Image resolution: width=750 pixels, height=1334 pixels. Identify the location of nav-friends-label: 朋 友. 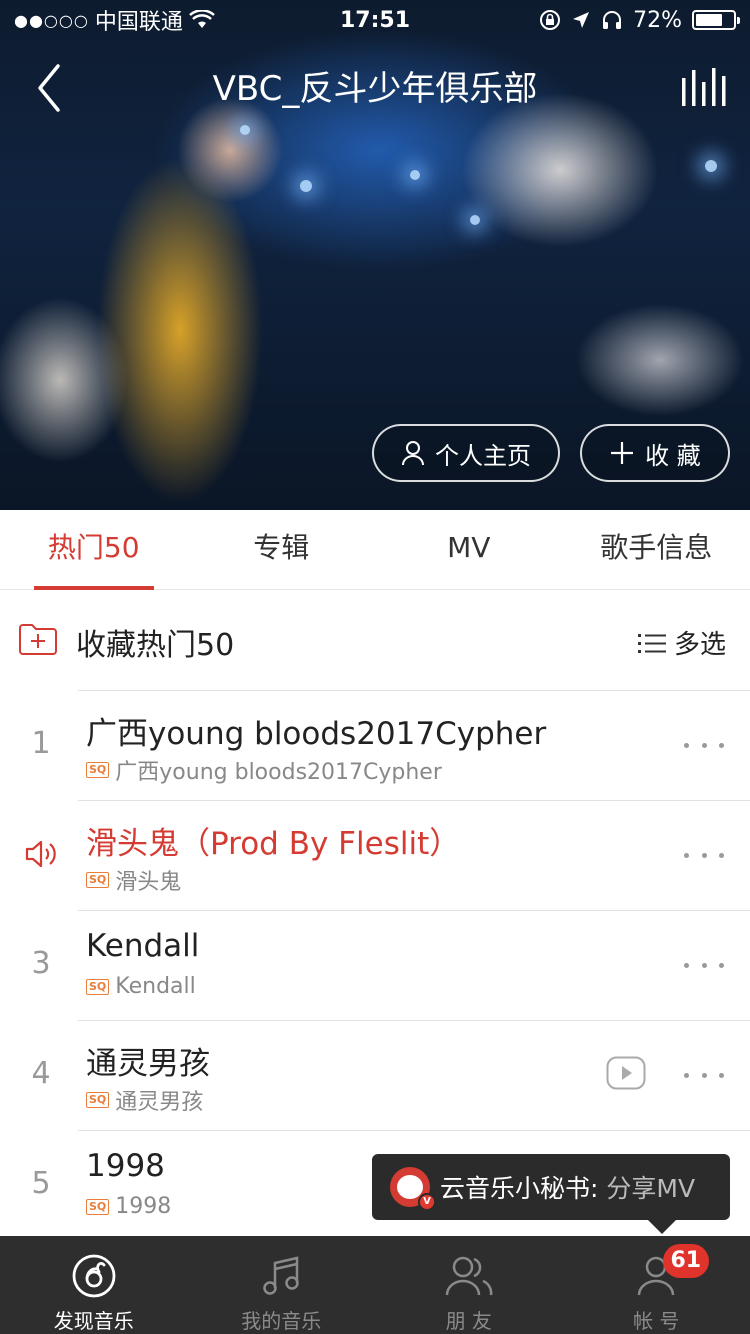
(468, 1321).